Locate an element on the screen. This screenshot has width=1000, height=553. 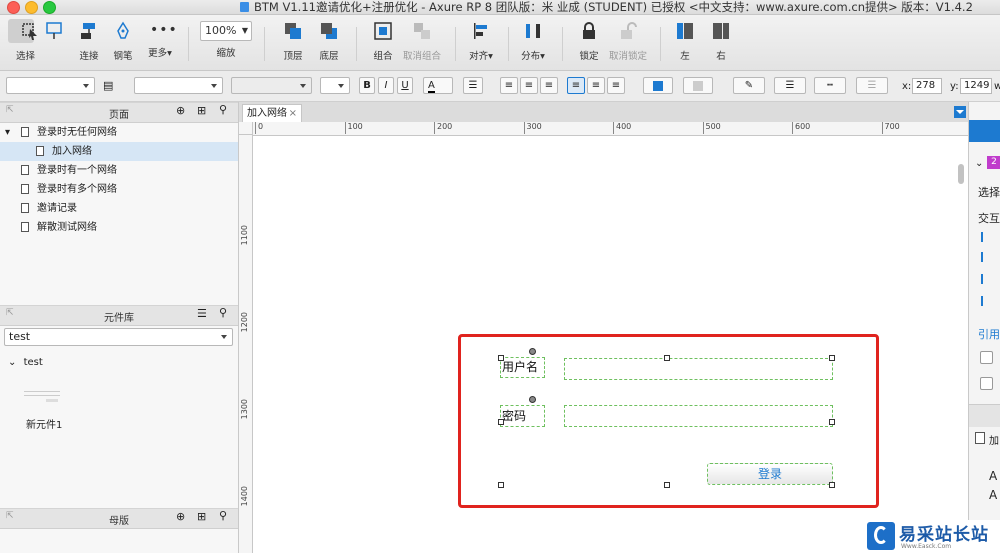
valign-middle-button: ≡ is located at coordinates (596, 85).